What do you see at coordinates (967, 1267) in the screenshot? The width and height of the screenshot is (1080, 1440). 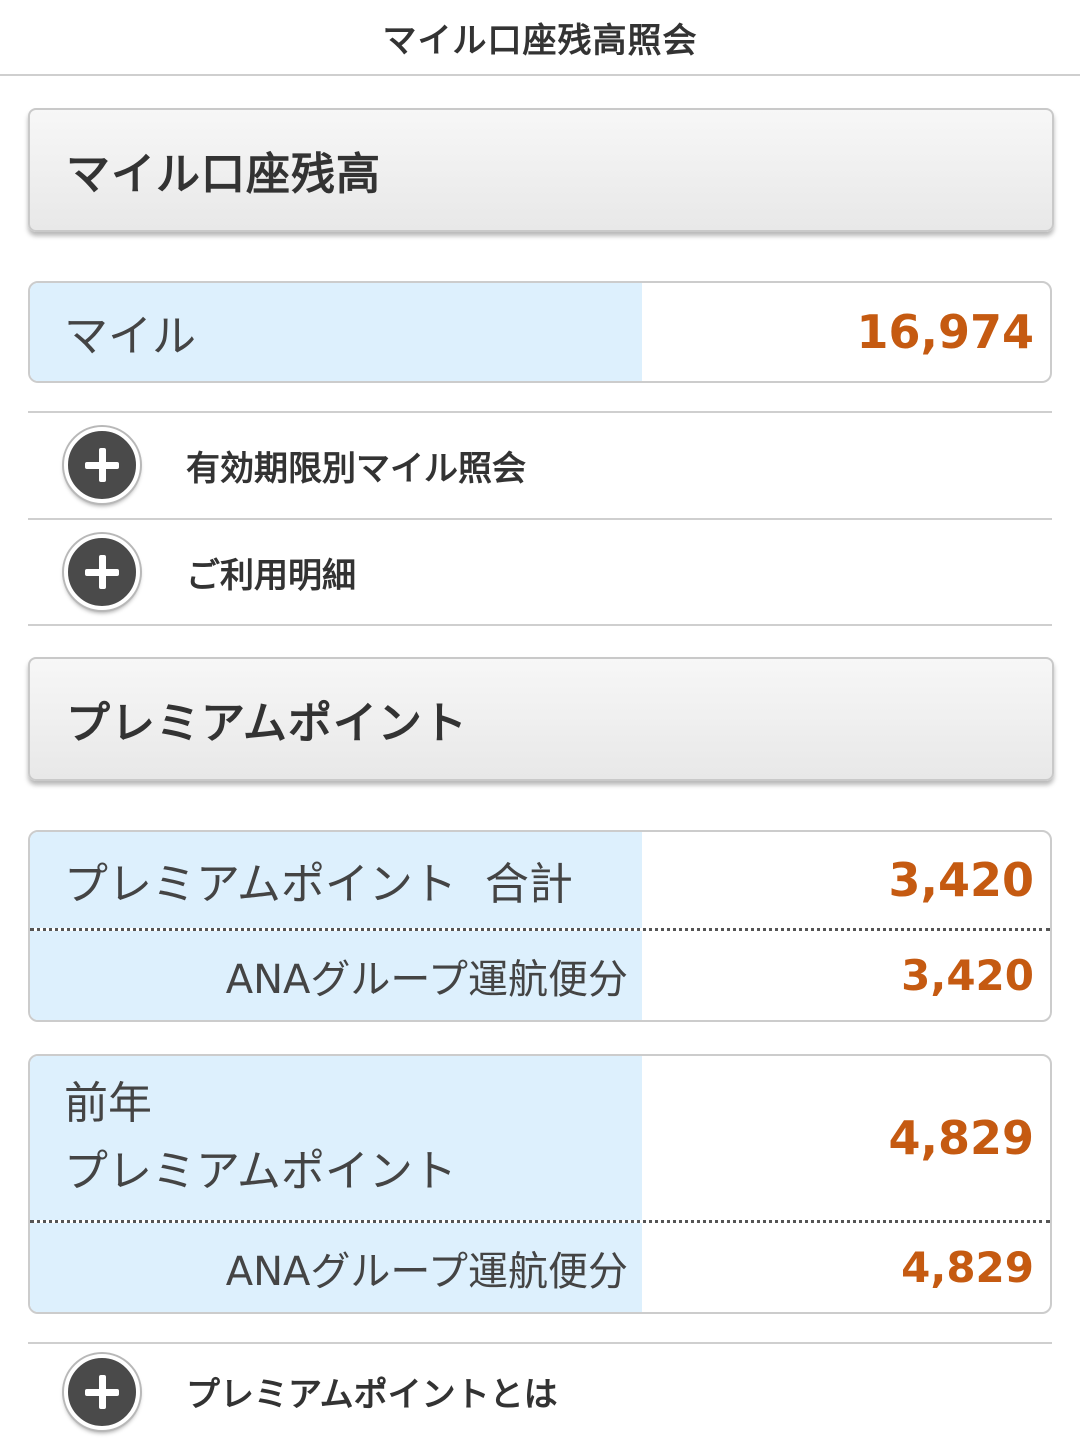 I see `previous-year-ana-value: 4,829` at bounding box center [967, 1267].